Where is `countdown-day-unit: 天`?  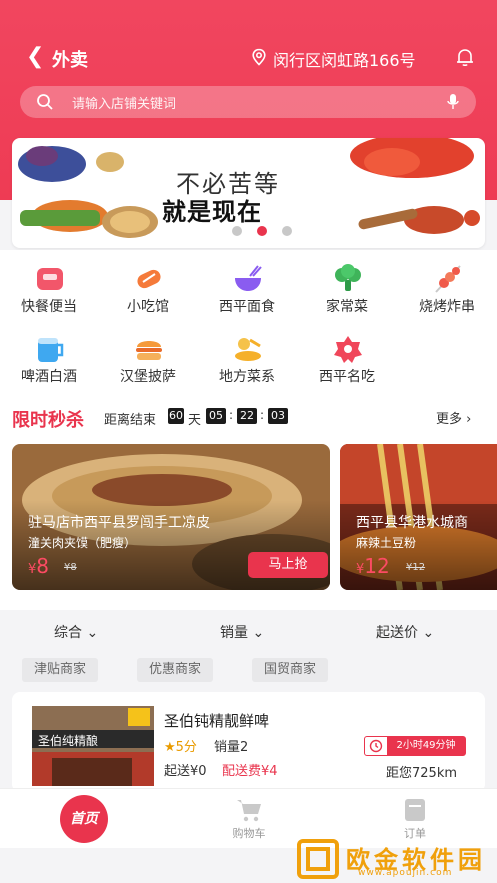
countdown-day-unit: 天 is located at coordinates (195, 420).